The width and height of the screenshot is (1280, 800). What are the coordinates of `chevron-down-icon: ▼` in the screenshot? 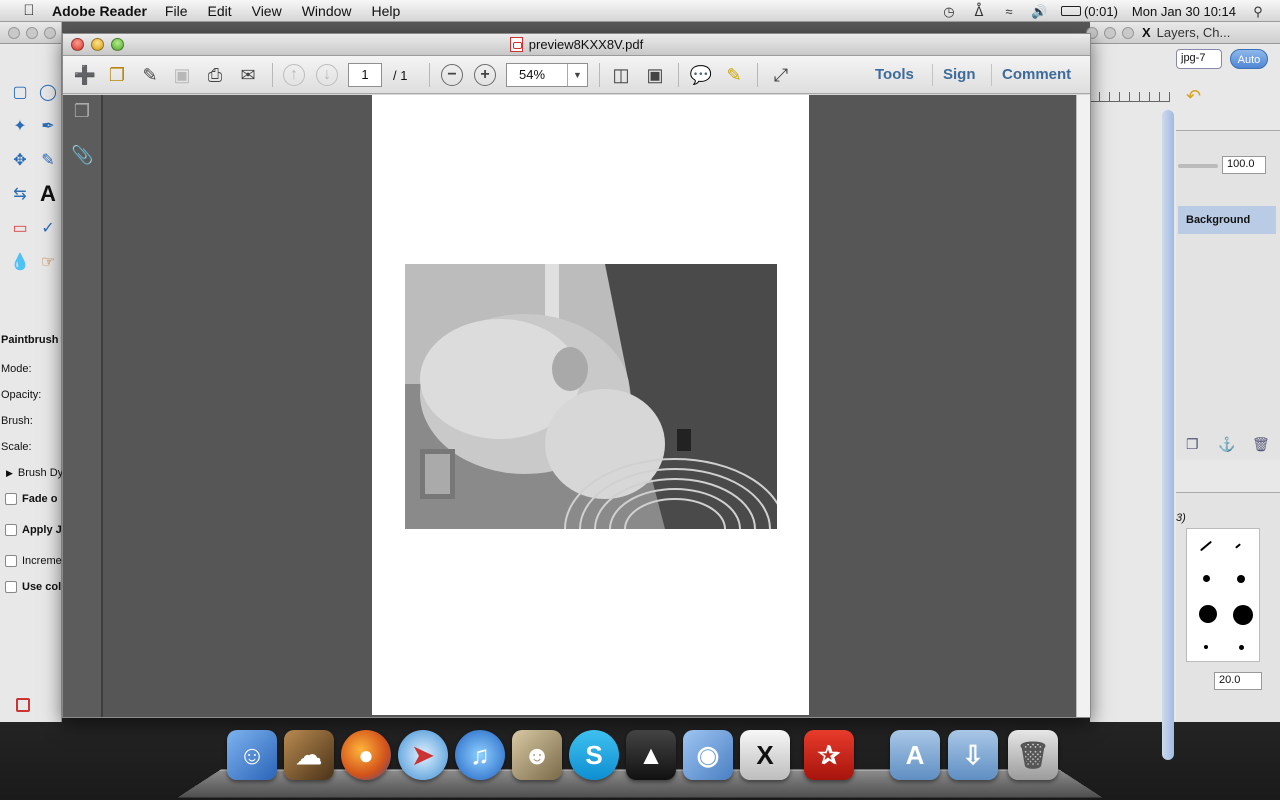 It's located at (577, 75).